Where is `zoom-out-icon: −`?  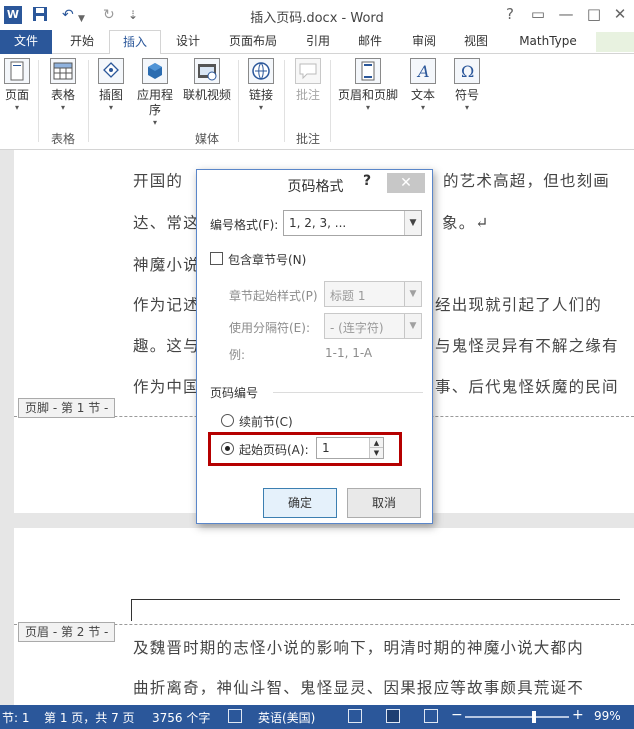 zoom-out-icon: − is located at coordinates (457, 715).